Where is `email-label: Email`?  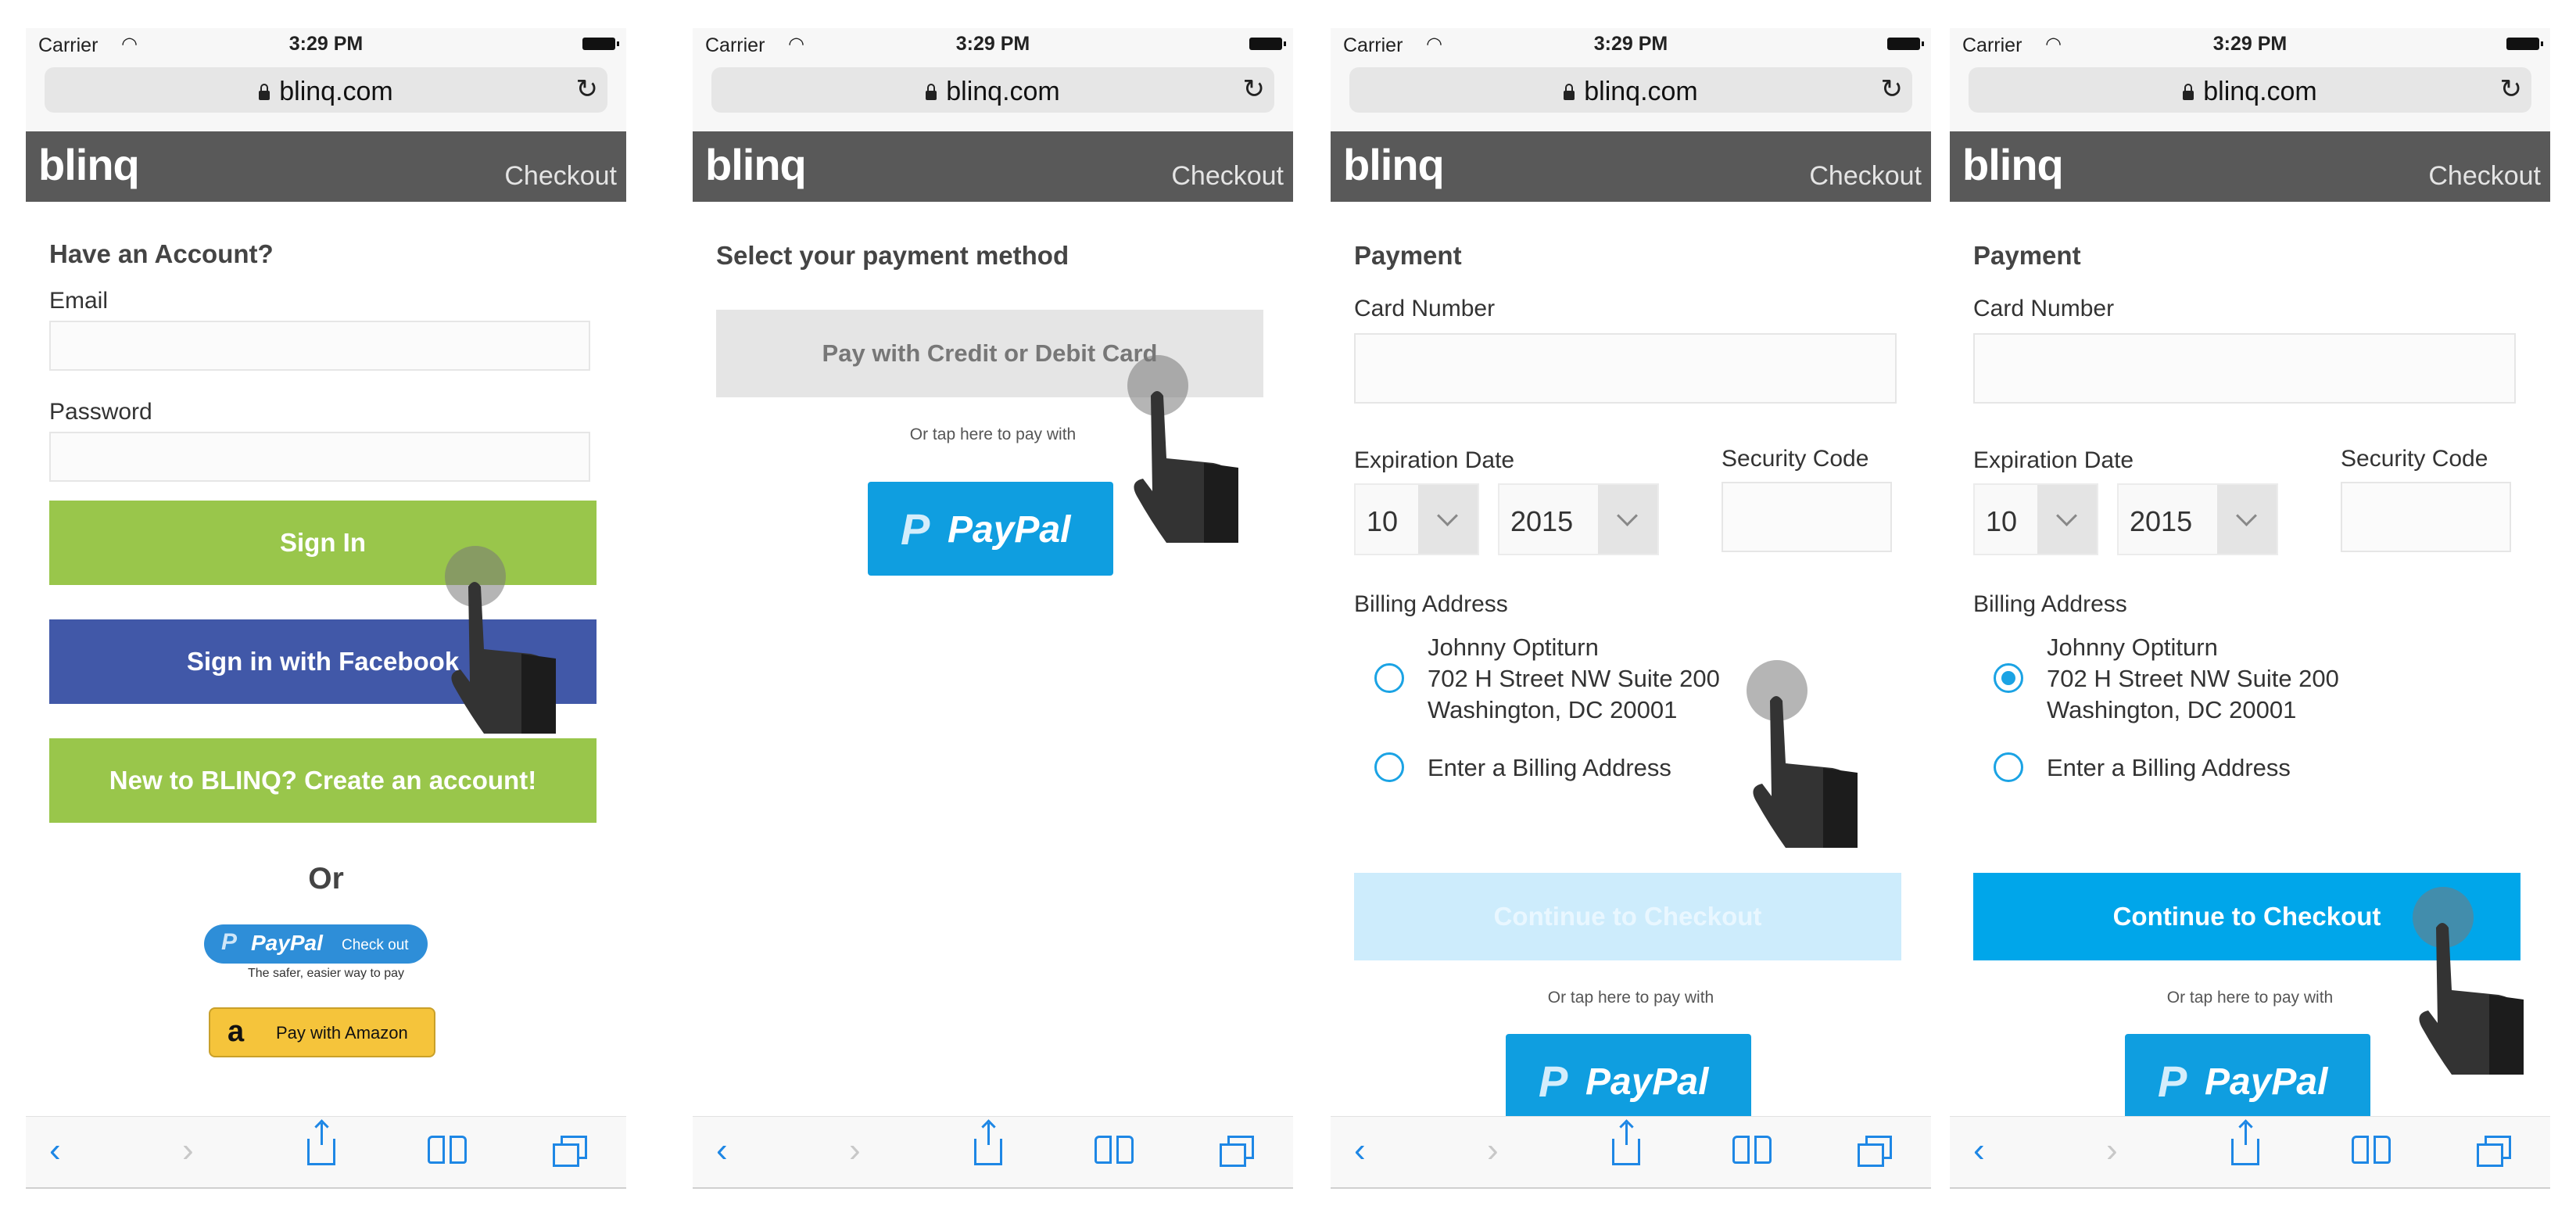 email-label: Email is located at coordinates (79, 301).